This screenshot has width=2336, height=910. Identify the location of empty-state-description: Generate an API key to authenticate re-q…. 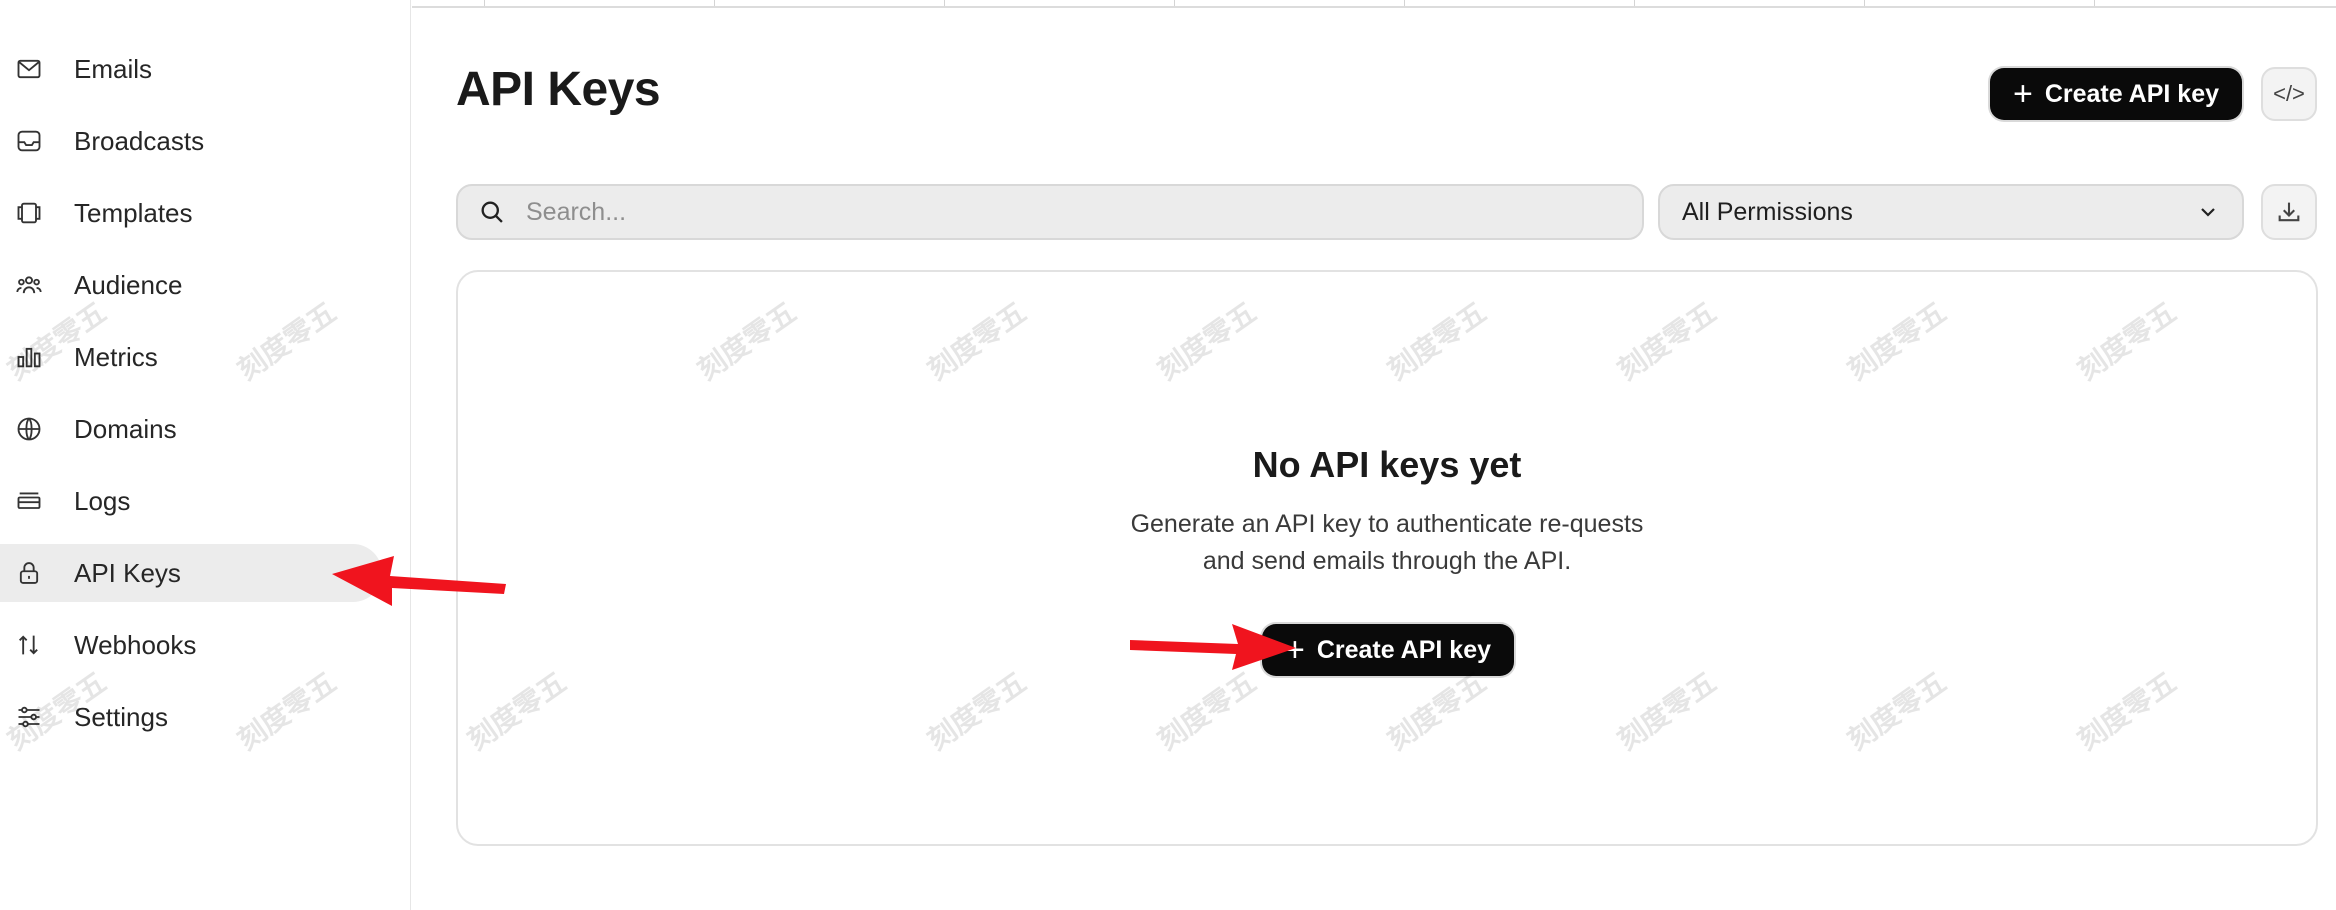
(1387, 542).